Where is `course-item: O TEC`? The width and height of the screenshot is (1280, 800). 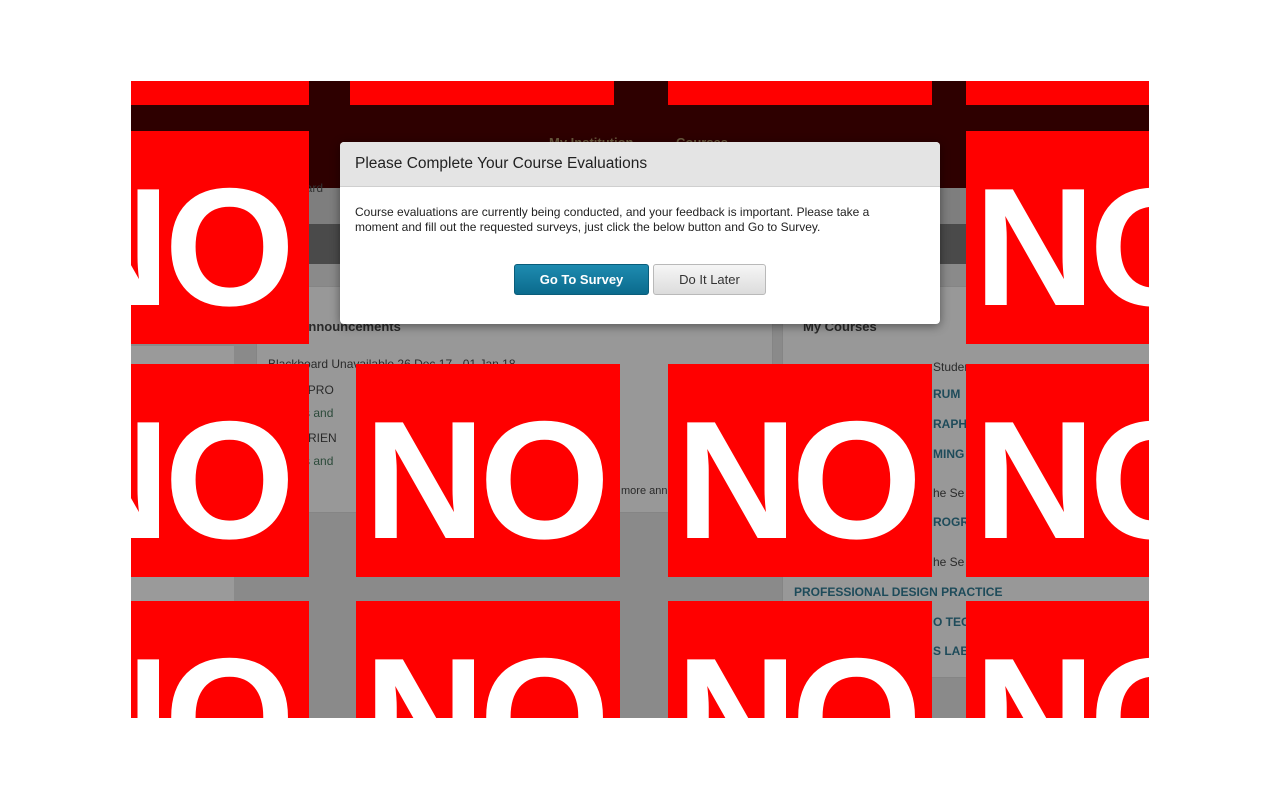 course-item: O TEC is located at coordinates (951, 622).